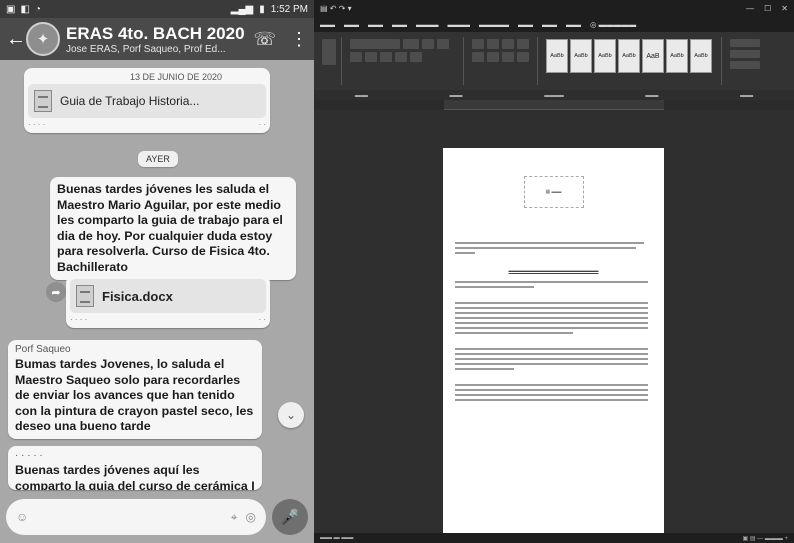 This screenshot has height=543, width=794. What do you see at coordinates (155, 33) in the screenshot?
I see `group-title: ERAS 4to. BACH 2020` at bounding box center [155, 33].